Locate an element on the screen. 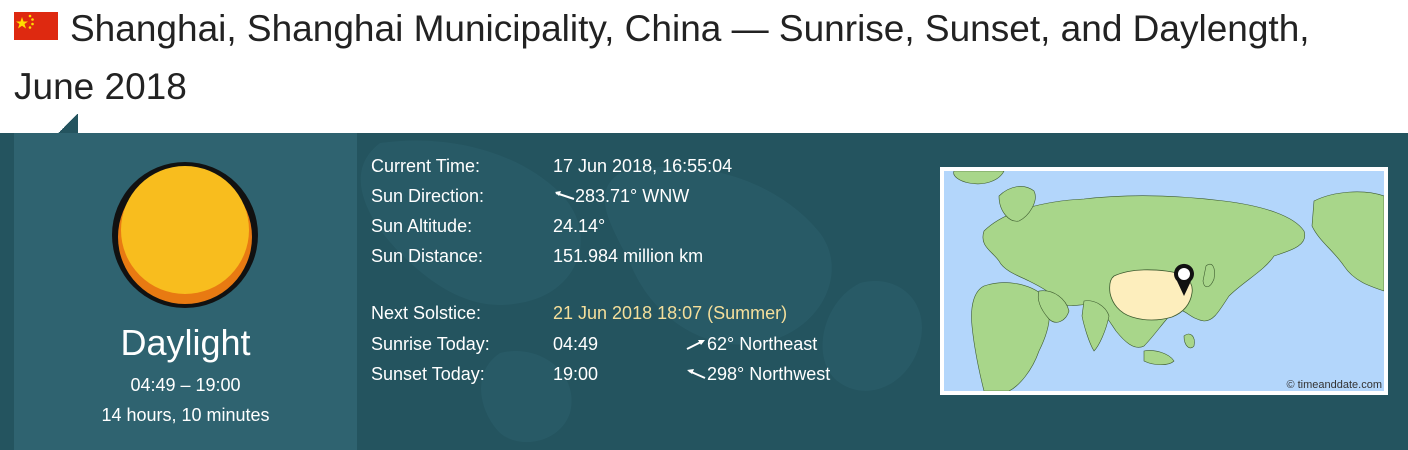  sun-altitude-label: Sun Altitude: is located at coordinates (422, 226).